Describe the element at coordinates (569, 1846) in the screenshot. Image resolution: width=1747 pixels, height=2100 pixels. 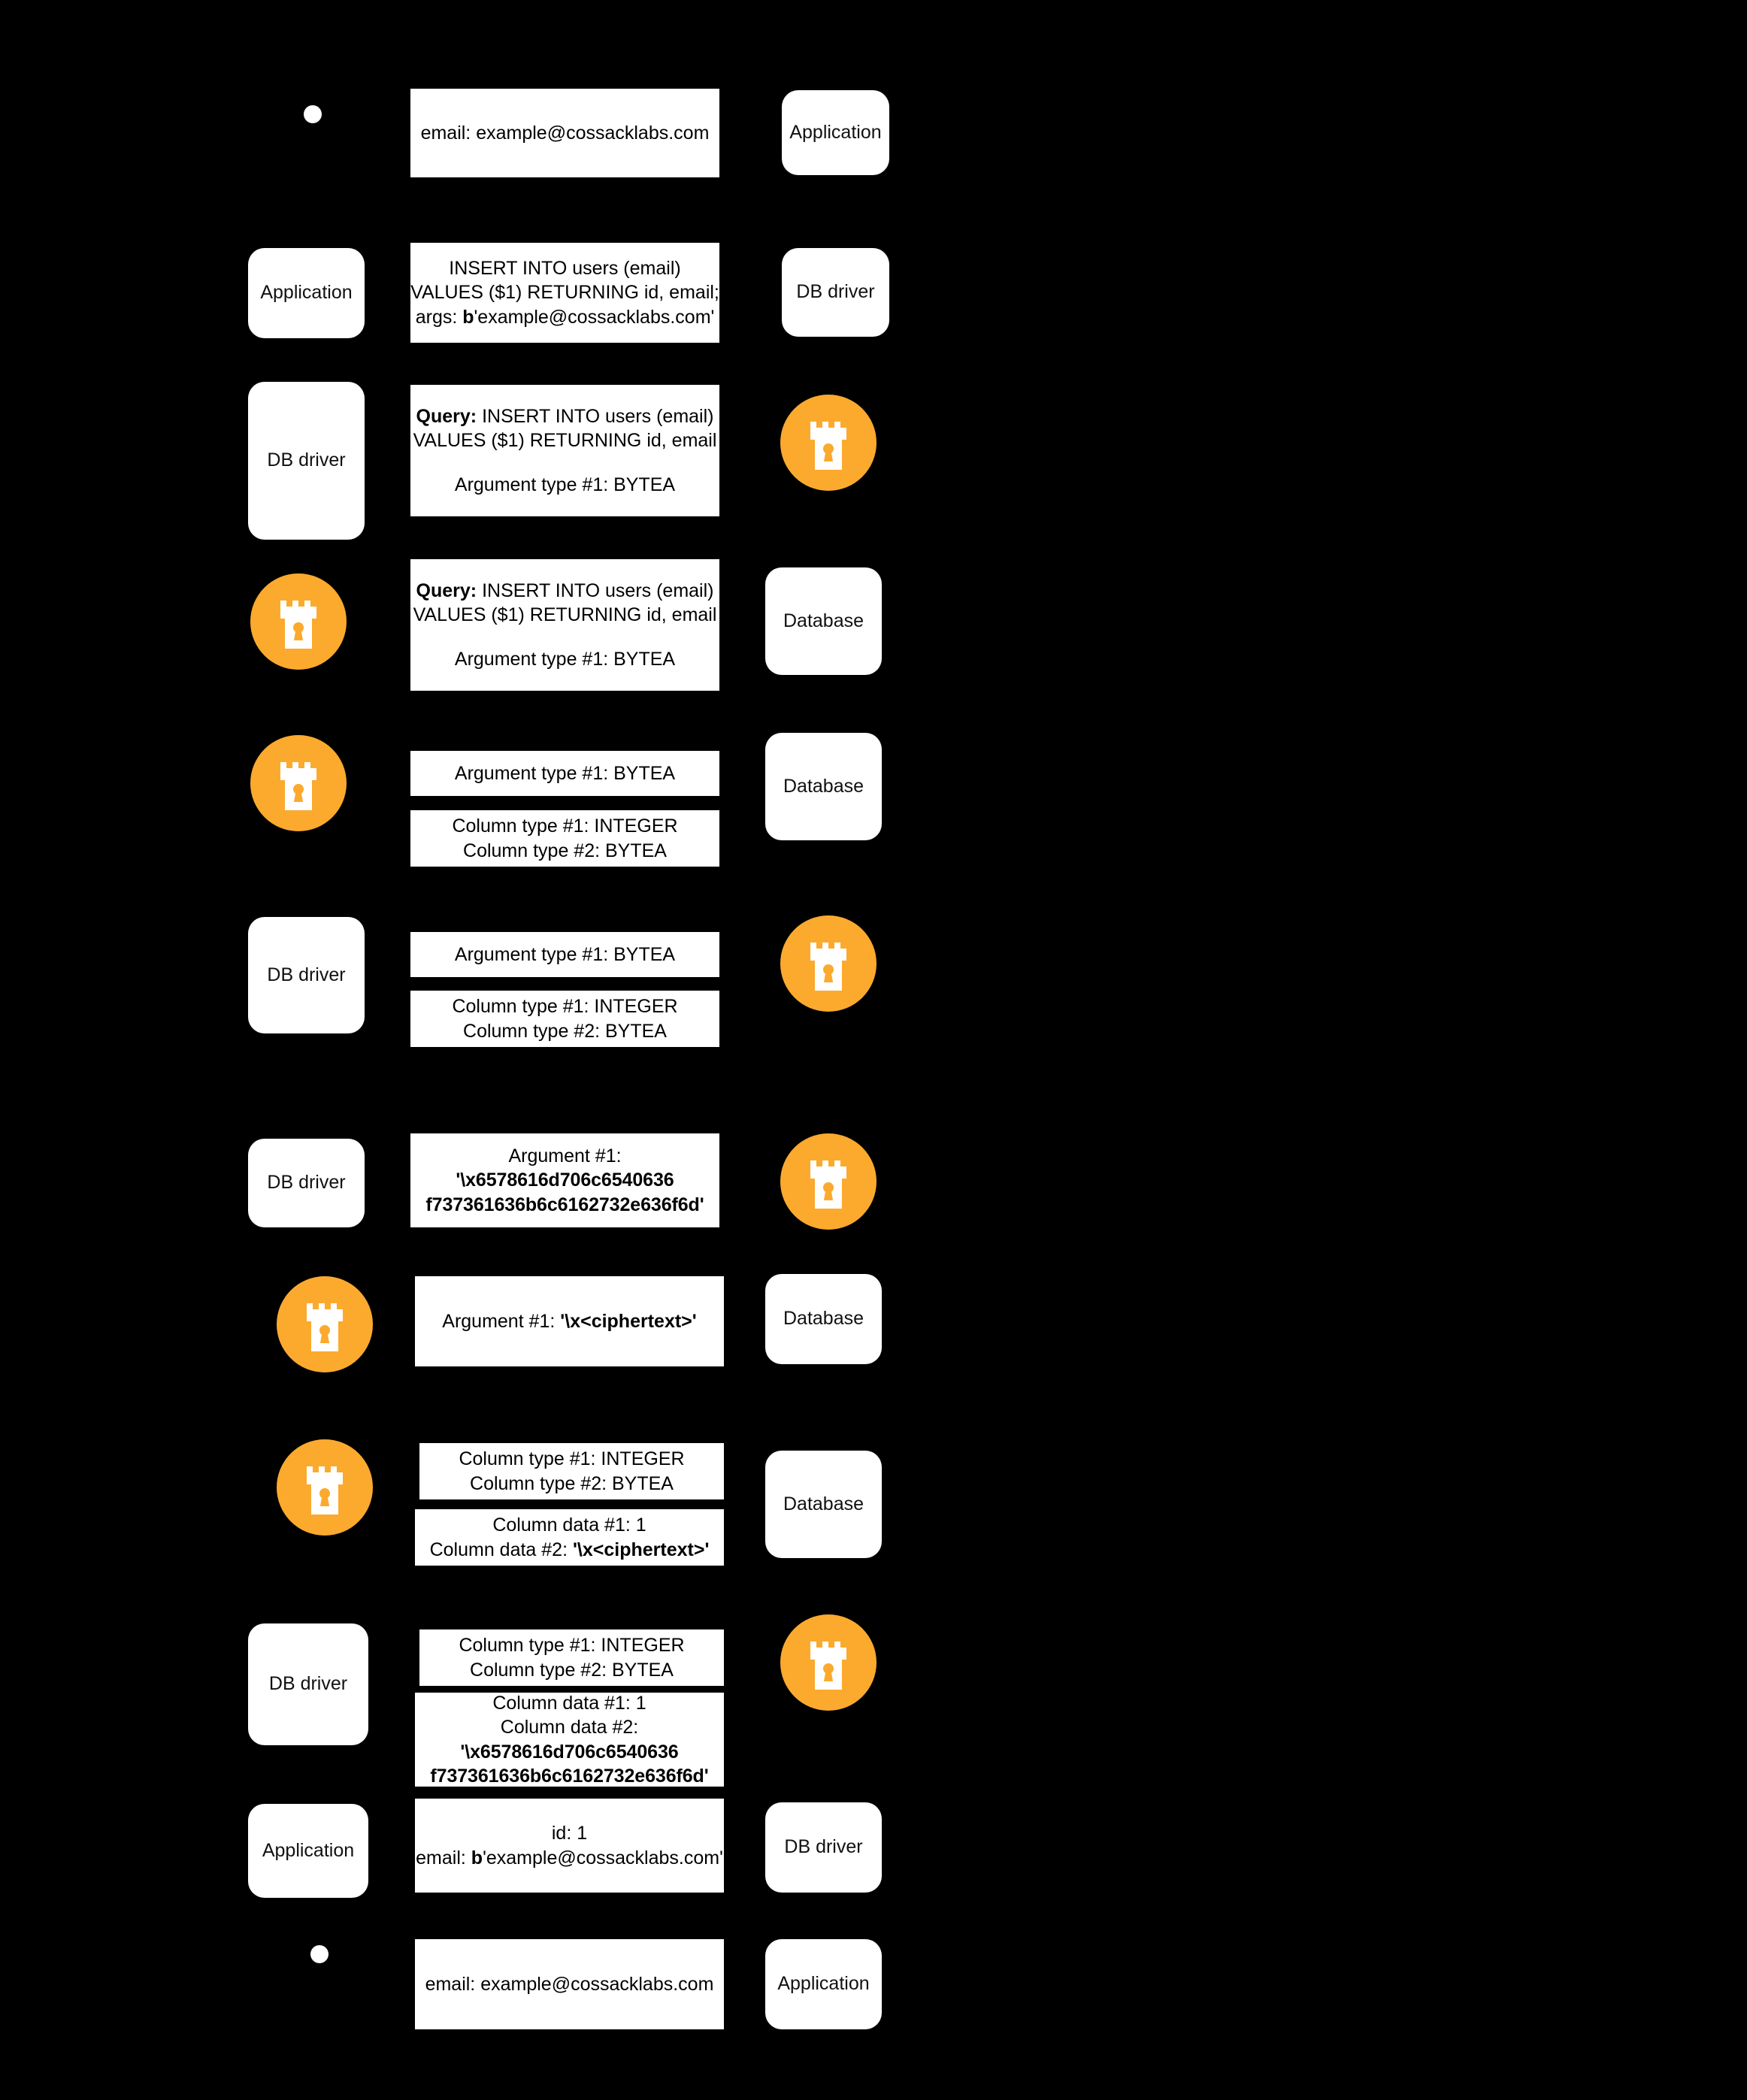
I see `message-box: id: 1 email: b'example@cossacklabs.com'` at that location.